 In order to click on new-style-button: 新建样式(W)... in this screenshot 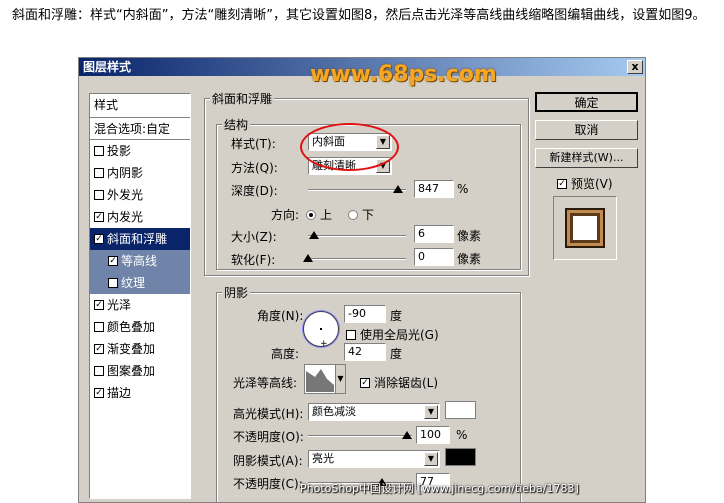, I will do `click(586, 158)`.